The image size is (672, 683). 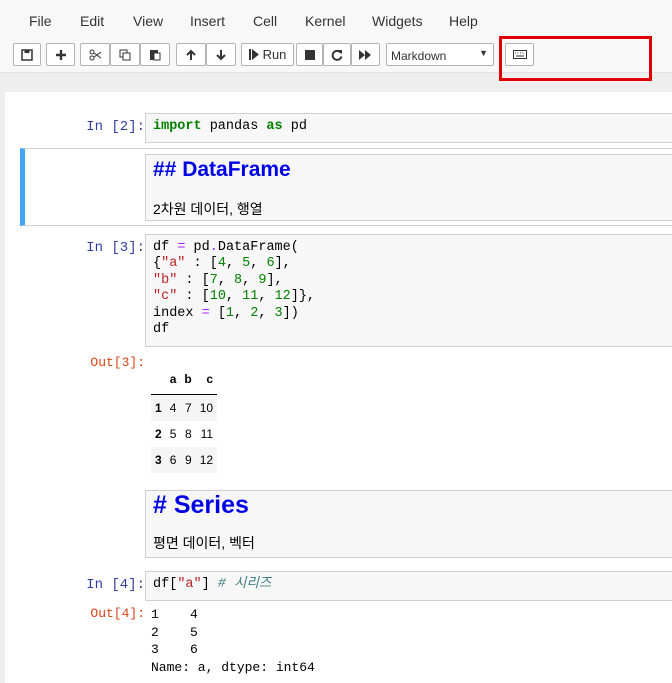 I want to click on output-line: 1 4, so click(x=174, y=614).